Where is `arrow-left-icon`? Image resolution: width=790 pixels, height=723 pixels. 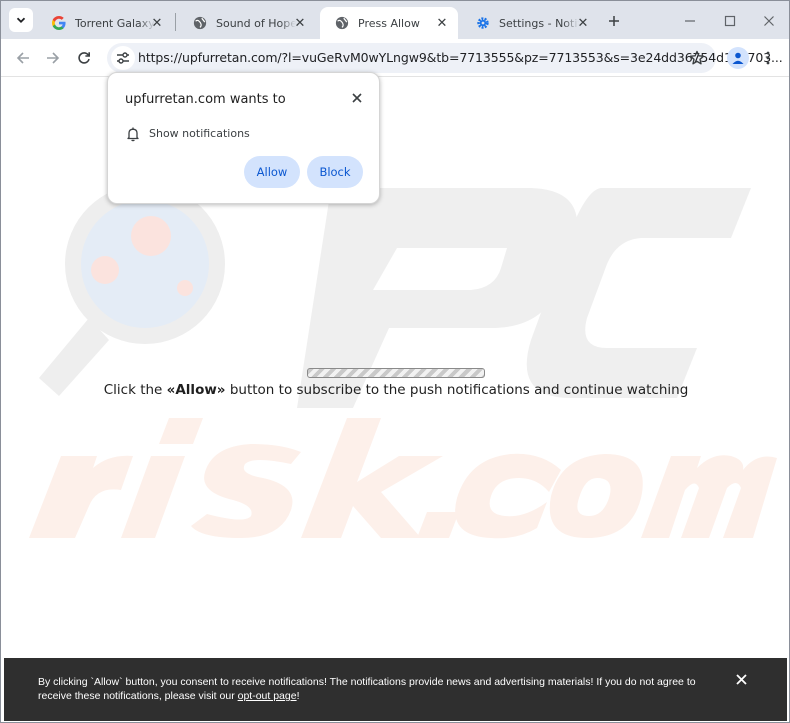
arrow-left-icon is located at coordinates (22, 58).